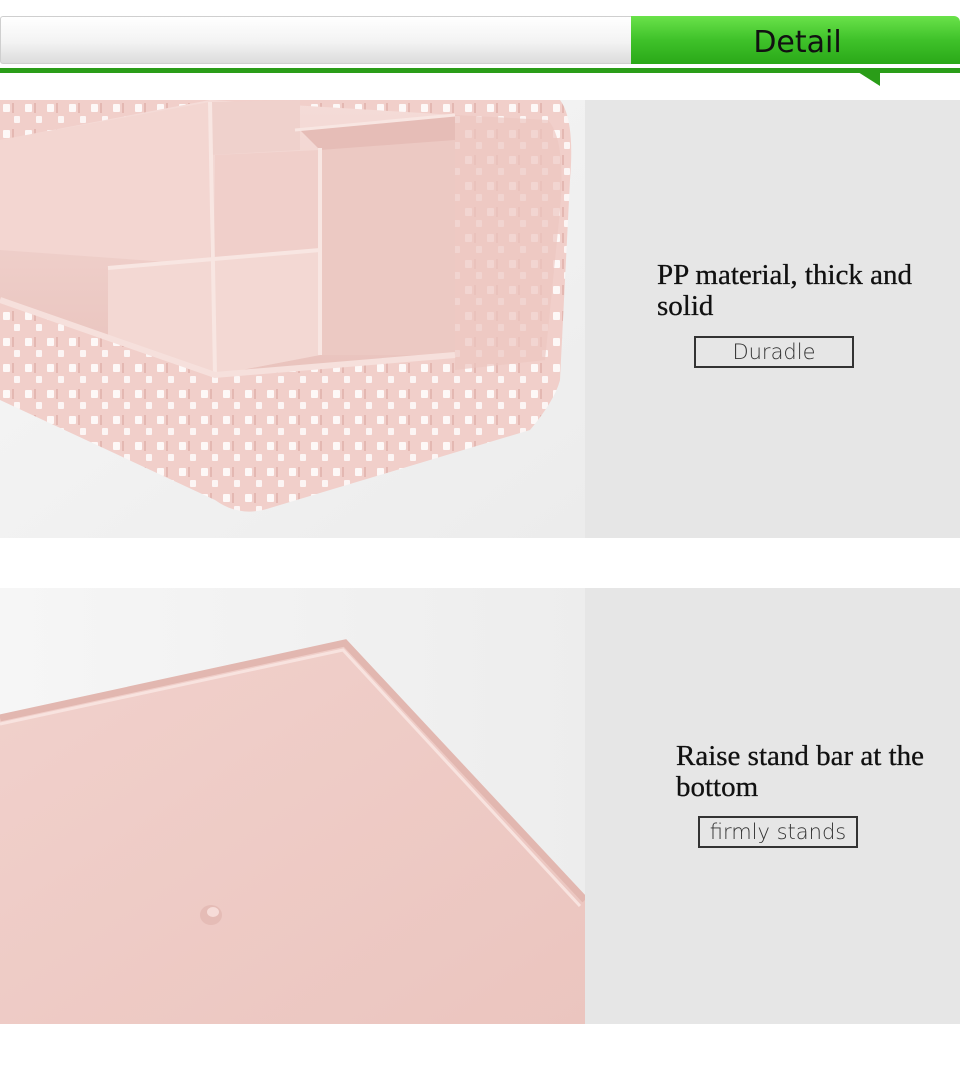 The height and width of the screenshot is (1081, 960). What do you see at coordinates (480, 70) in the screenshot?
I see `header-underline` at bounding box center [480, 70].